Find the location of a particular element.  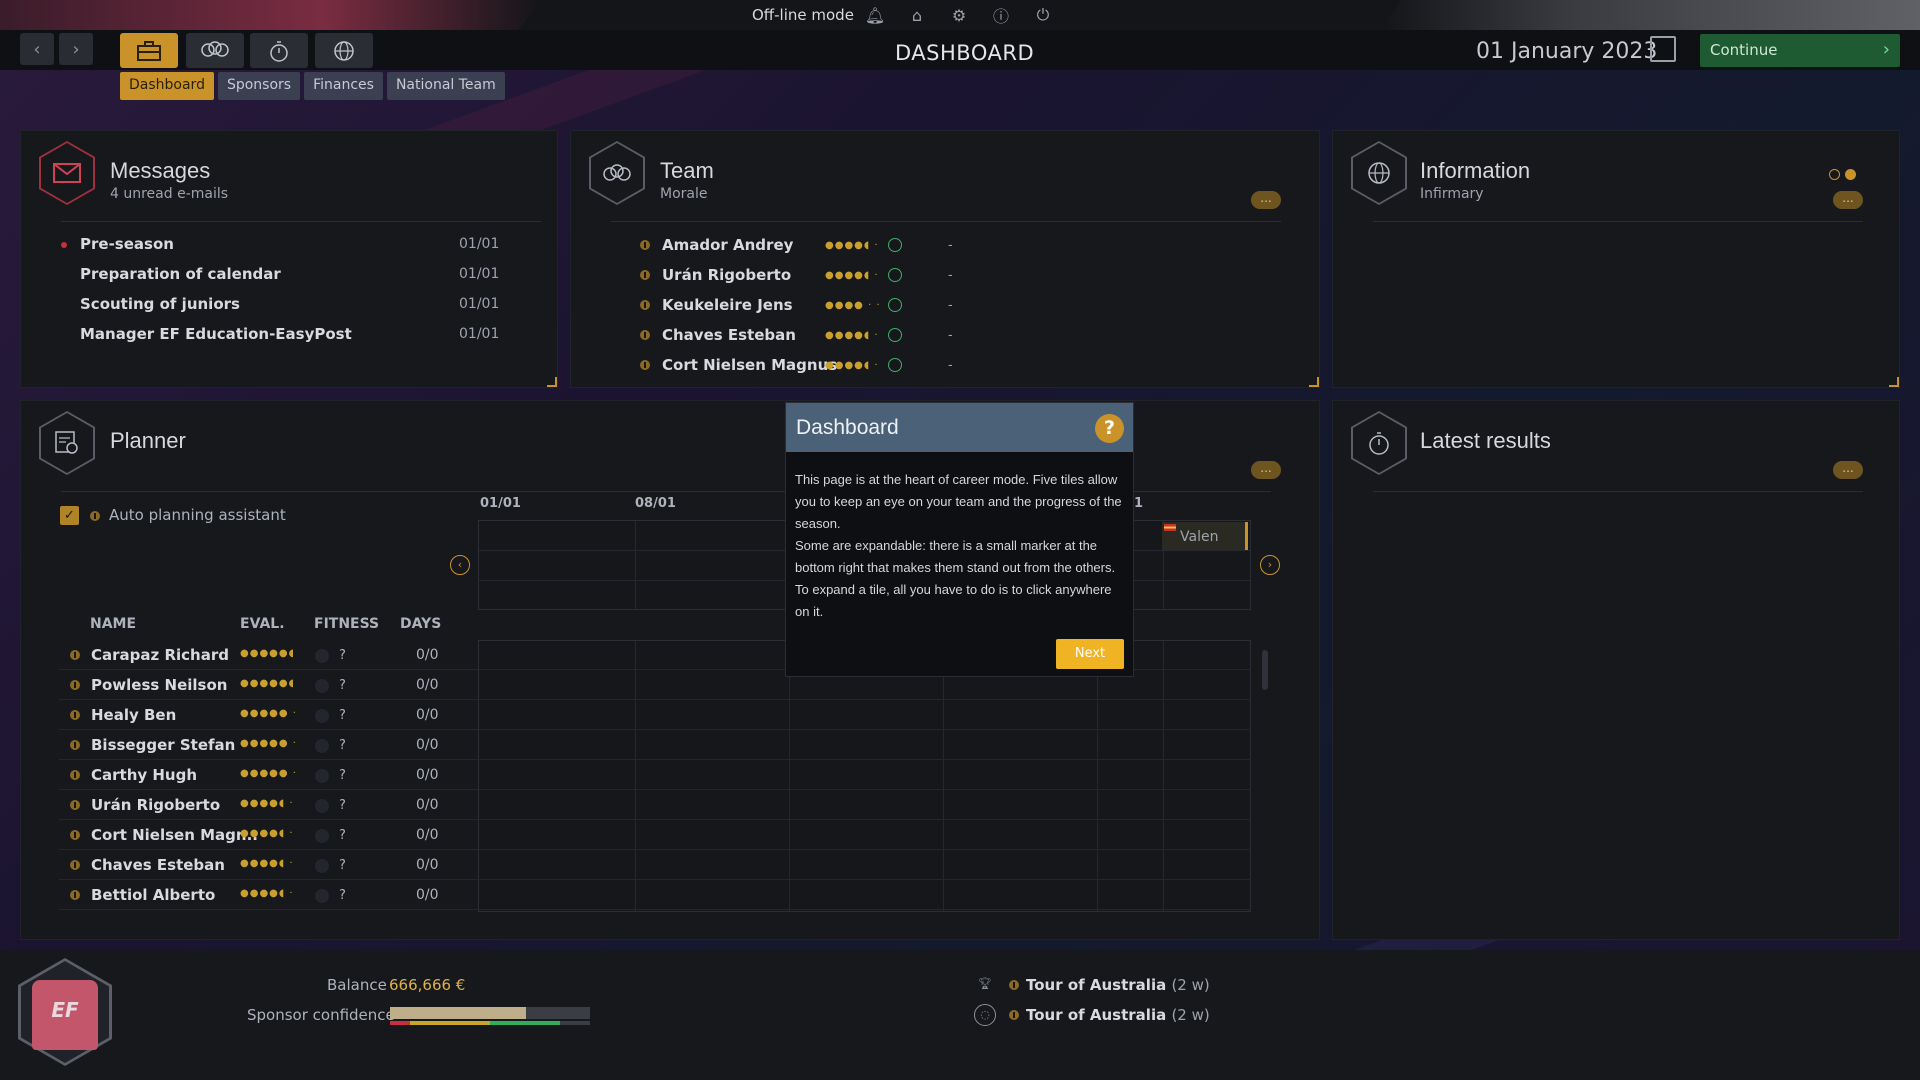

help-icon: ? is located at coordinates (1109, 428).